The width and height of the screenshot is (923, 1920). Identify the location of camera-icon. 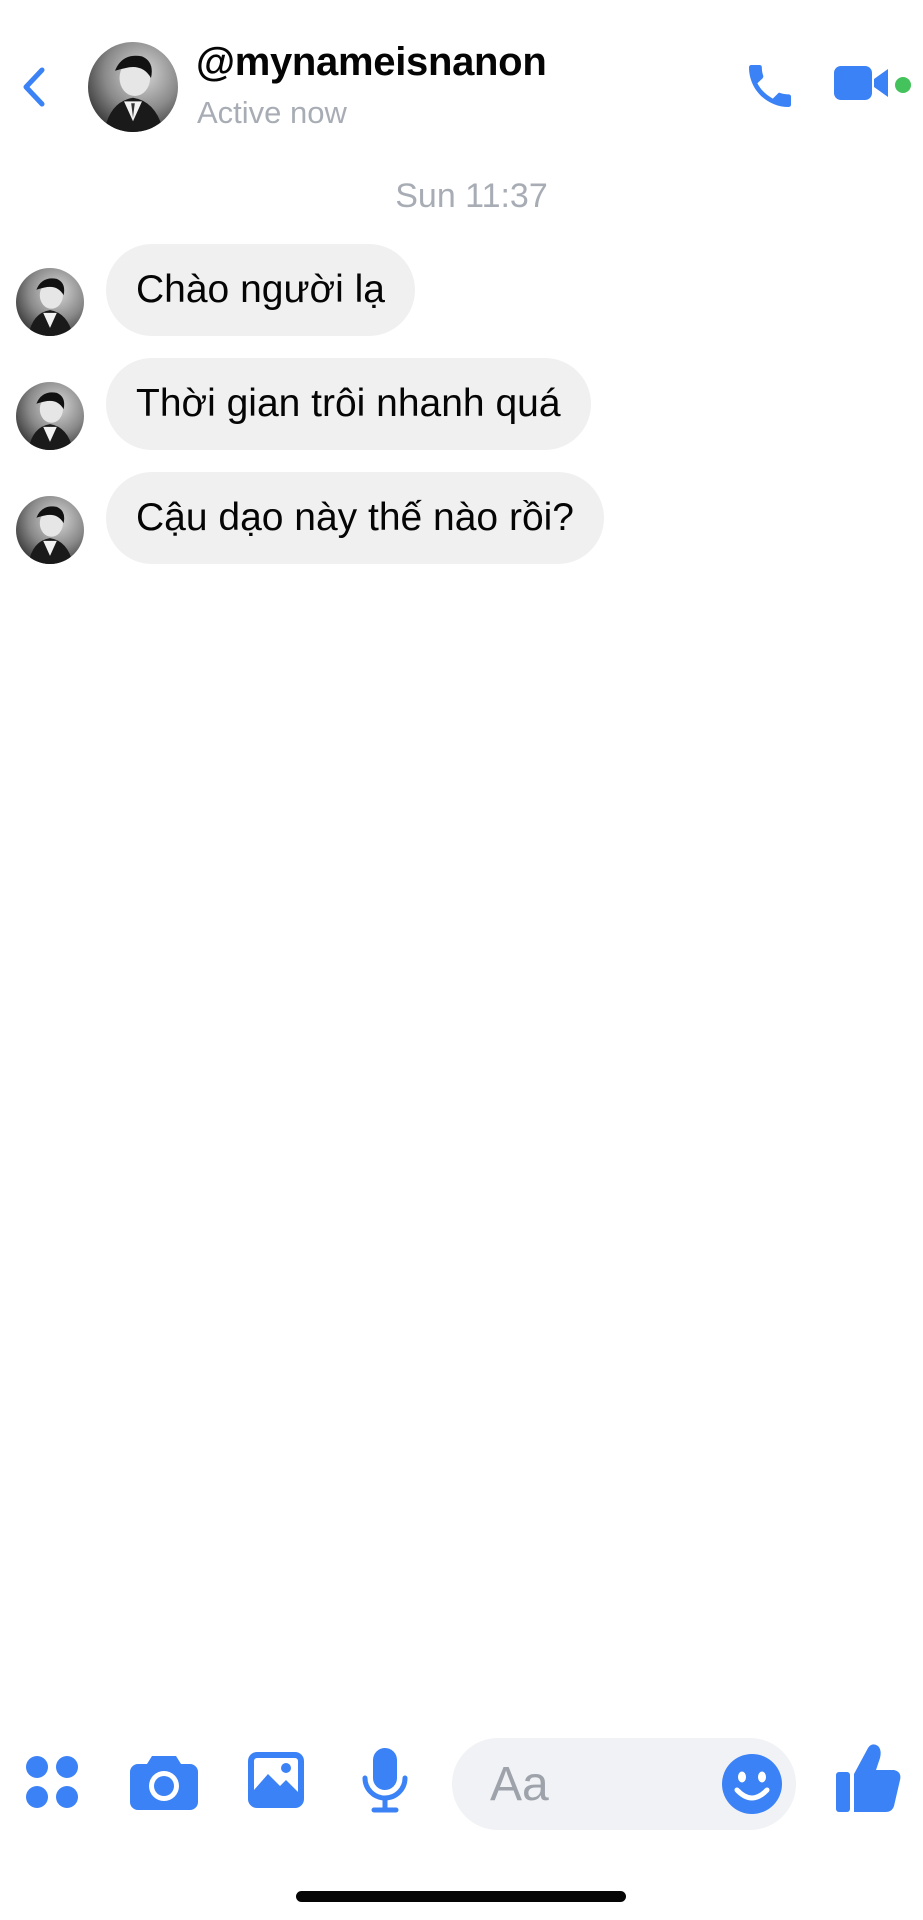
(164, 1783).